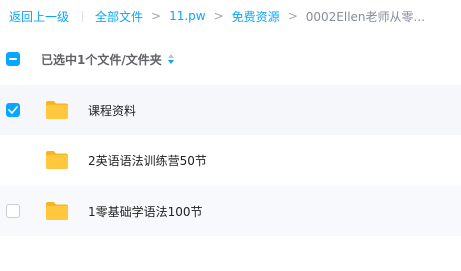 The width and height of the screenshot is (461, 271). What do you see at coordinates (170, 62) in the screenshot?
I see `sort-down-icon` at bounding box center [170, 62].